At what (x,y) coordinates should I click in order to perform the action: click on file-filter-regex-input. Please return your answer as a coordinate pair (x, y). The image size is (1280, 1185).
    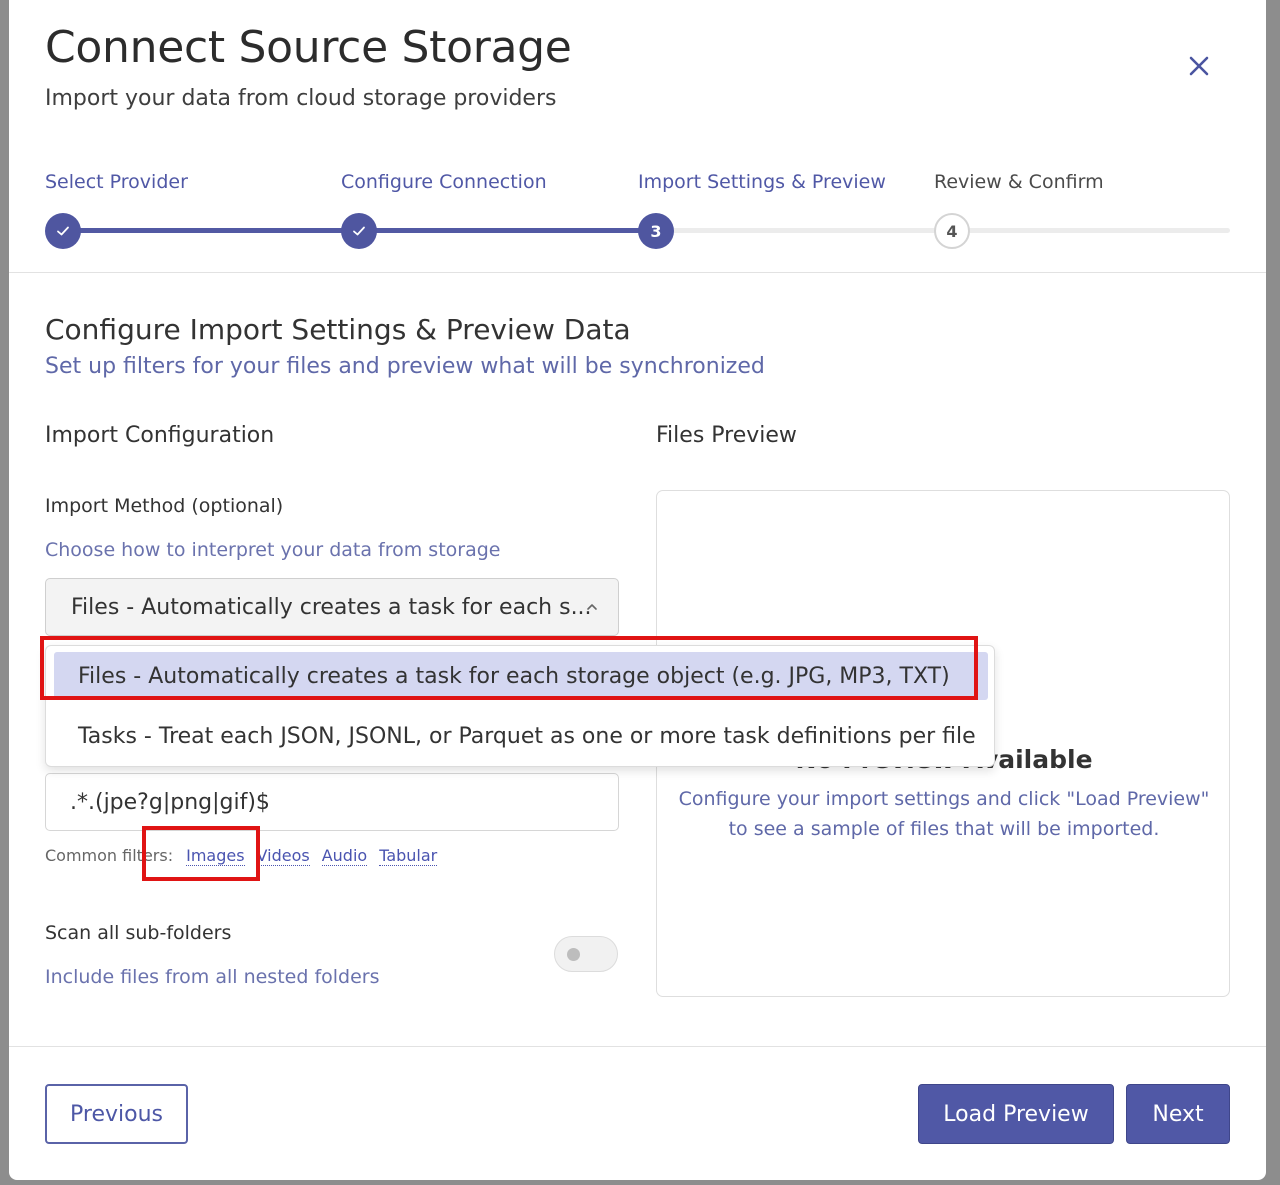
    Looking at the image, I should click on (332, 802).